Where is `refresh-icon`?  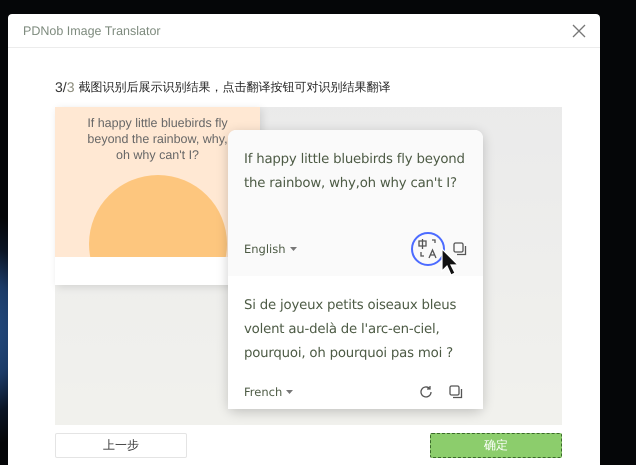
refresh-icon is located at coordinates (426, 392).